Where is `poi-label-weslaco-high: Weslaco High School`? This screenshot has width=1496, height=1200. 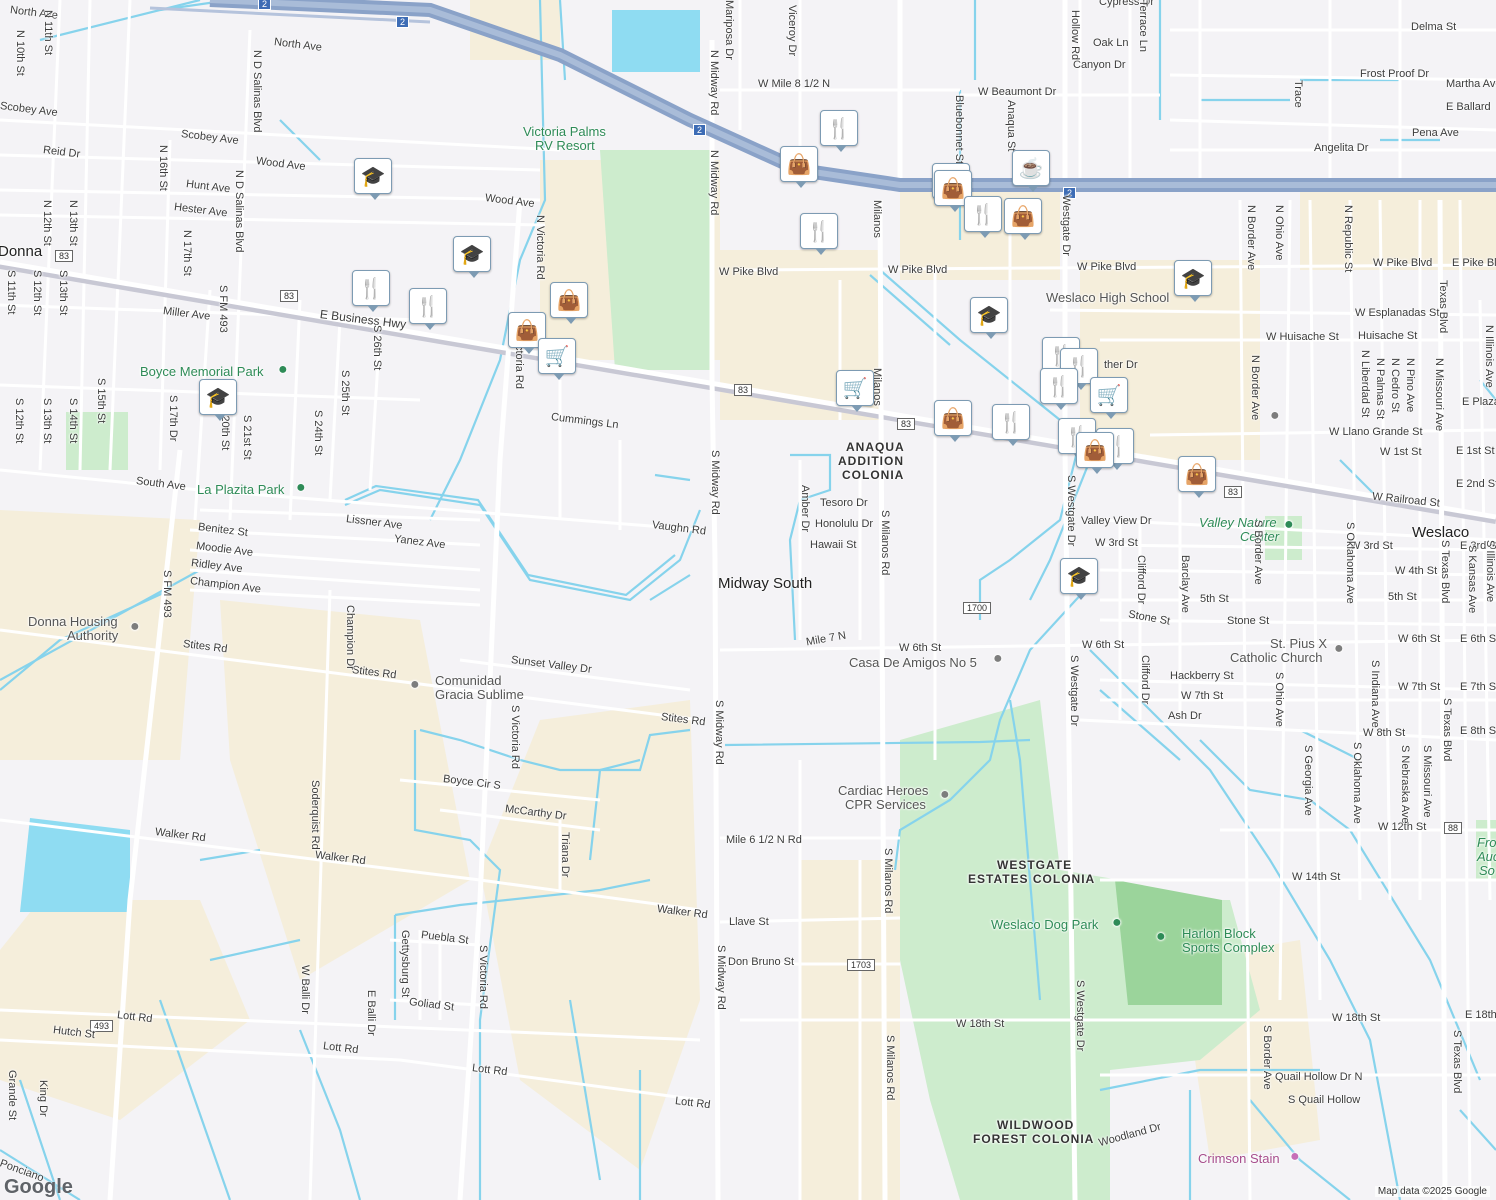 poi-label-weslaco-high: Weslaco High School is located at coordinates (1107, 297).